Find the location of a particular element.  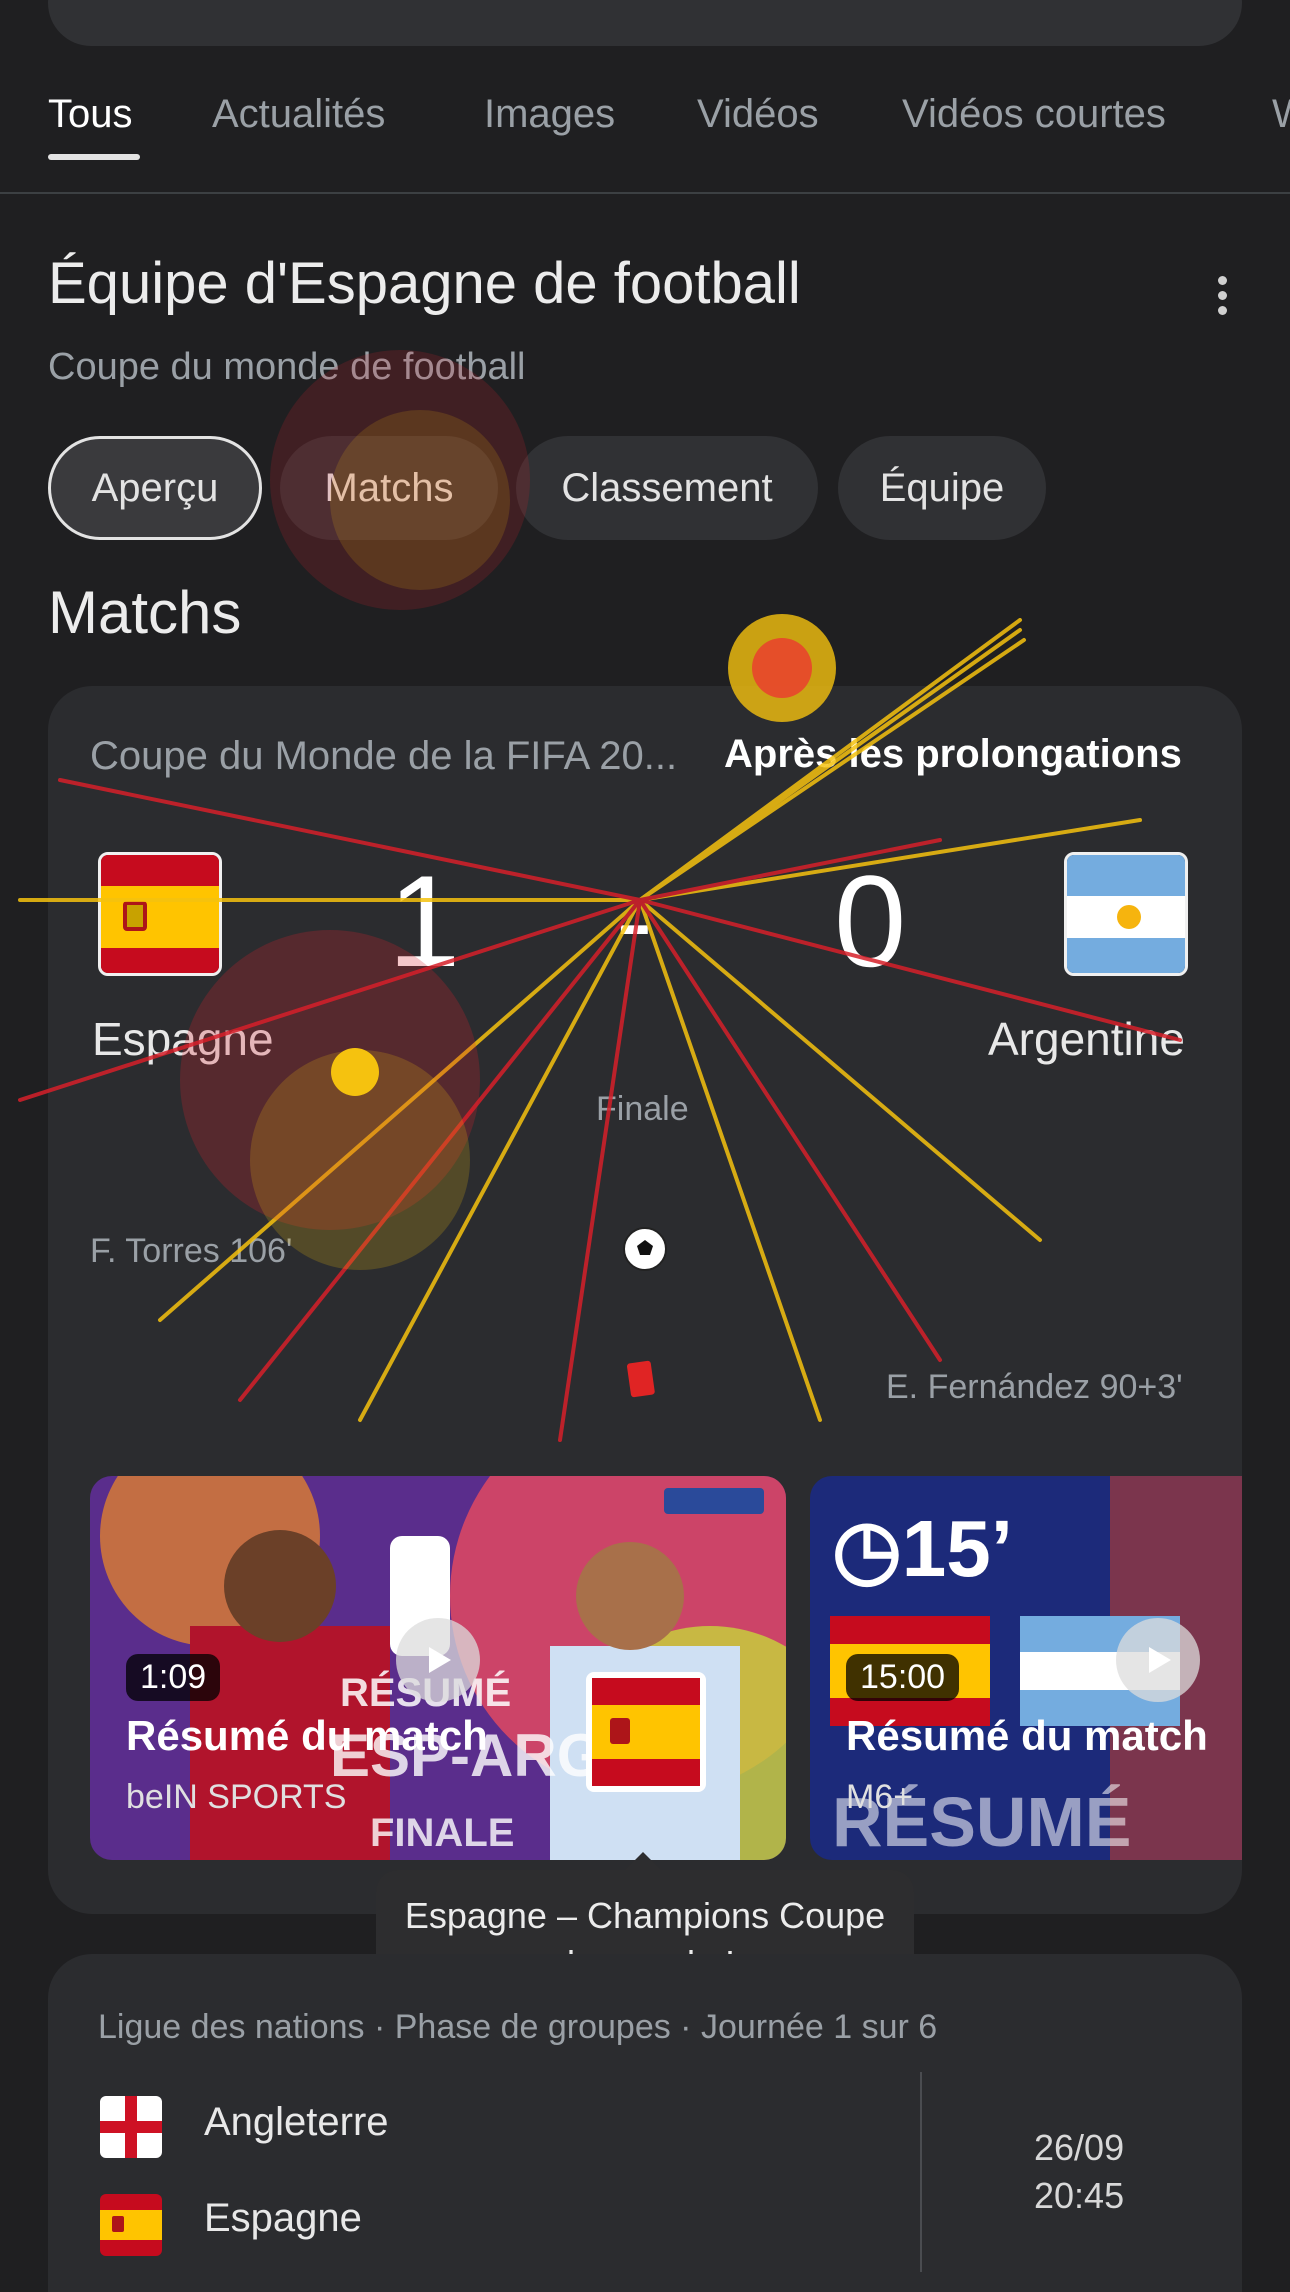

divider is located at coordinates (921, 2172).